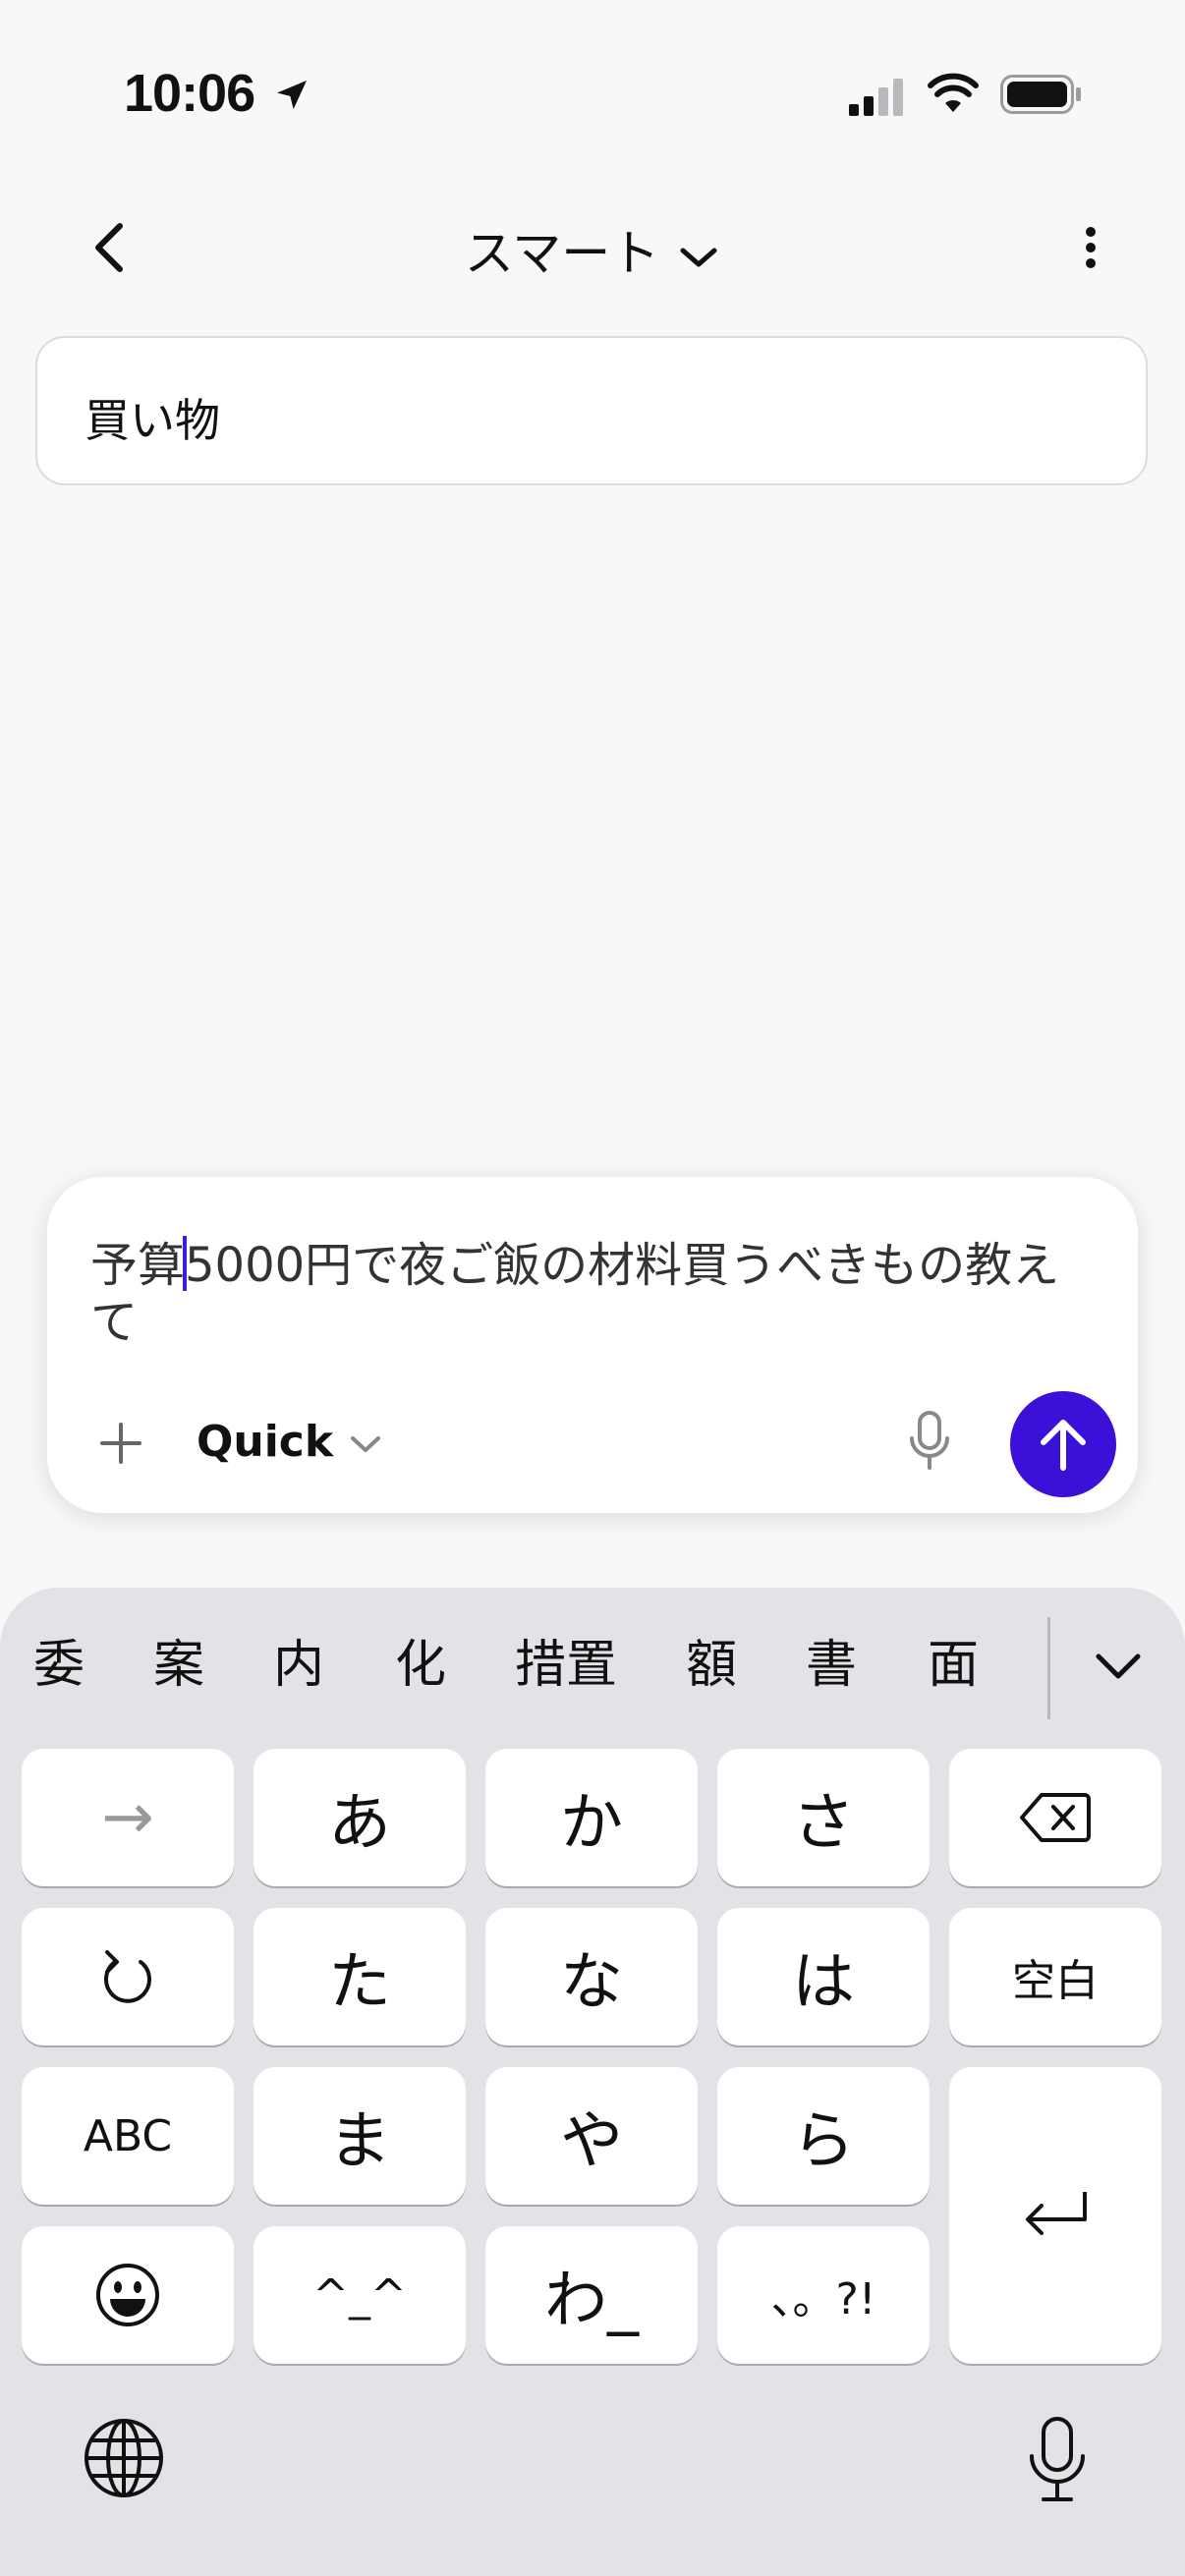 This screenshot has height=2576, width=1185. I want to click on message-input: 予算5000円で夜ご飯の材料買うべきもの教えて, so click(596, 1293).